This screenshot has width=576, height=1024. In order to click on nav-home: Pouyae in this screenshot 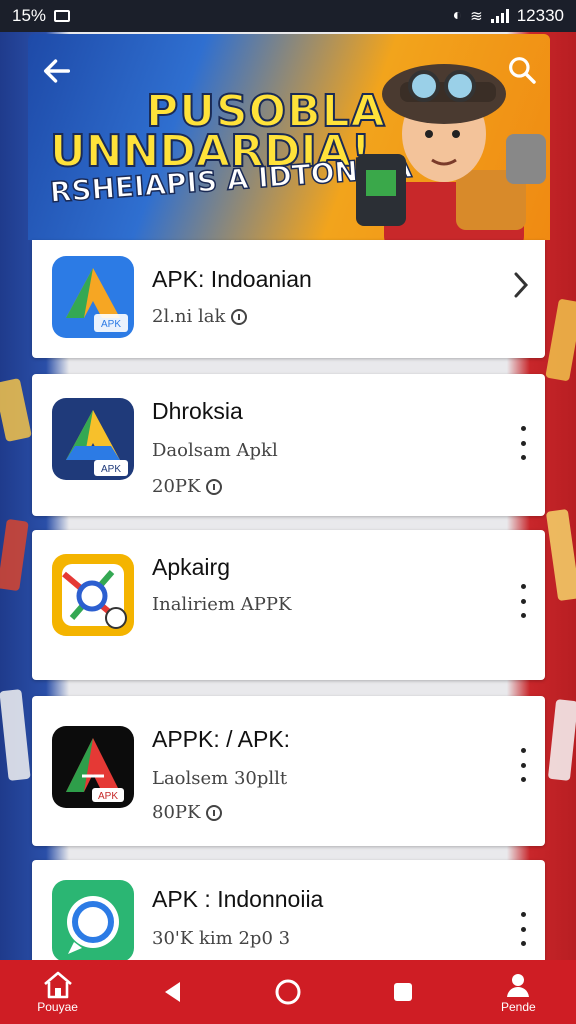, I will do `click(58, 992)`.